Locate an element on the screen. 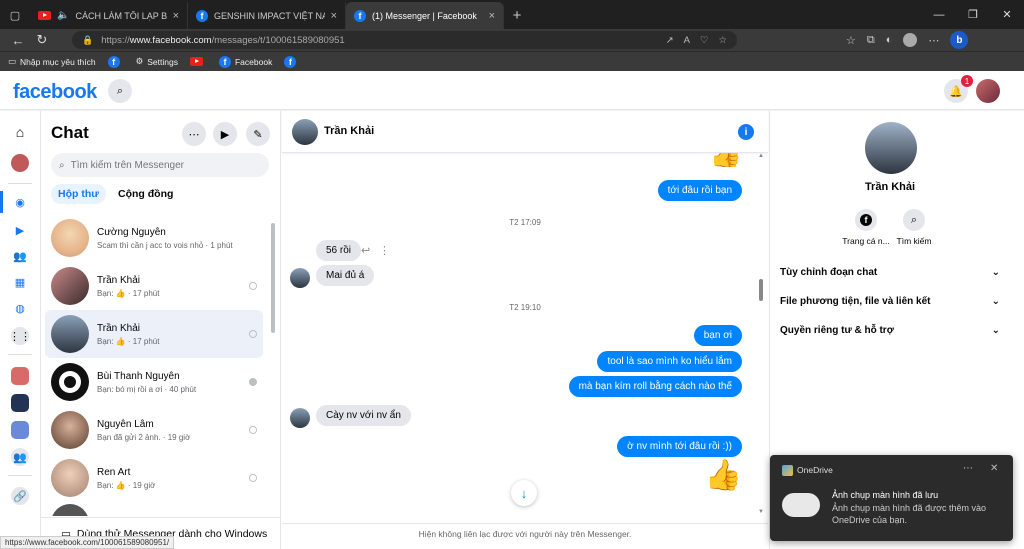  messenger-icon: ◉ is located at coordinates (20, 202).